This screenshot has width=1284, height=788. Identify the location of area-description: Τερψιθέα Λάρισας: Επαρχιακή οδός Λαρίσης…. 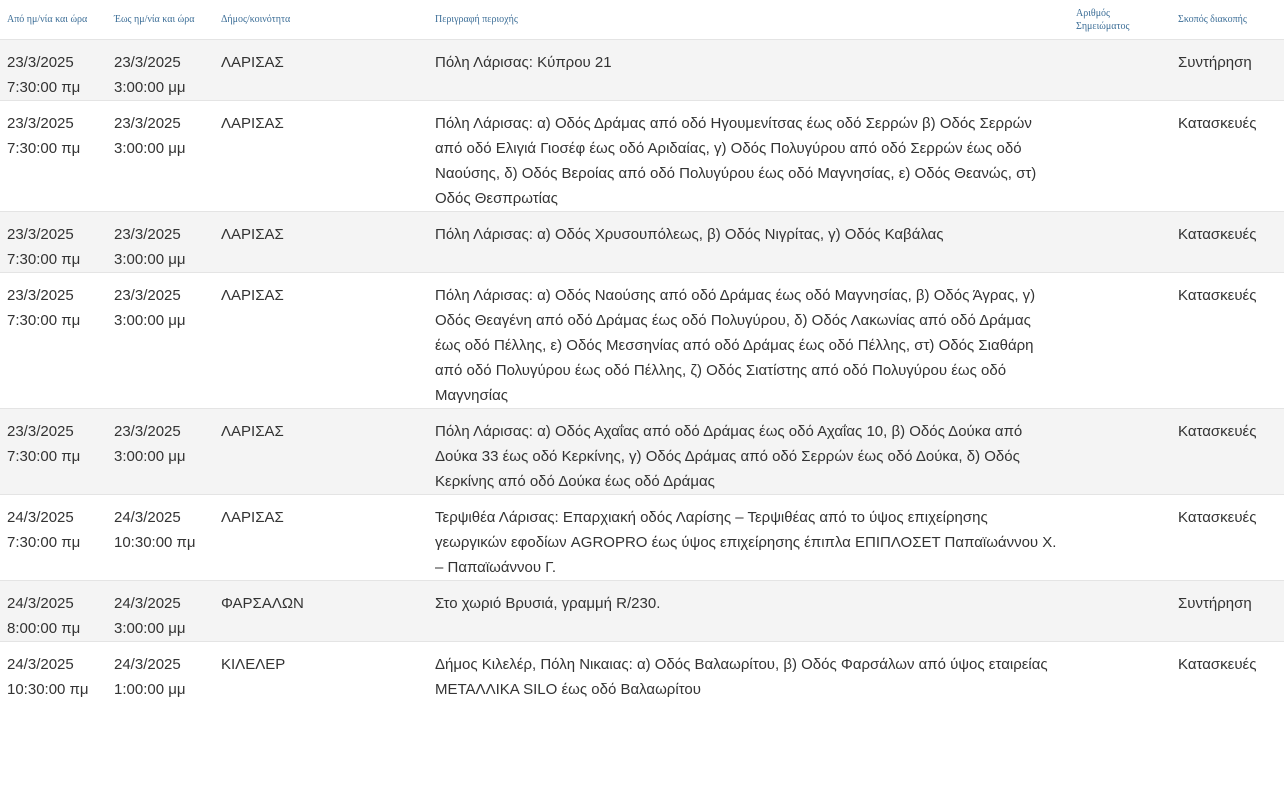
(746, 542).